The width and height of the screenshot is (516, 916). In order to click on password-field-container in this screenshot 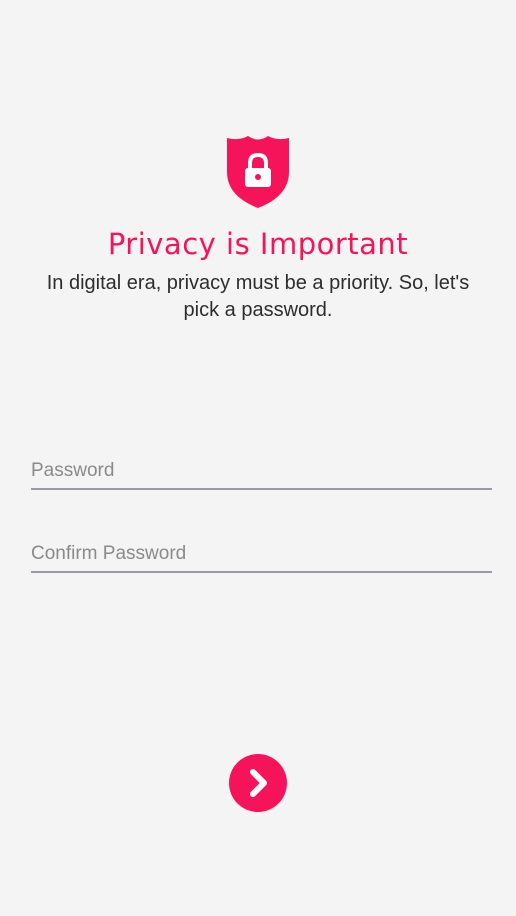, I will do `click(261, 471)`.